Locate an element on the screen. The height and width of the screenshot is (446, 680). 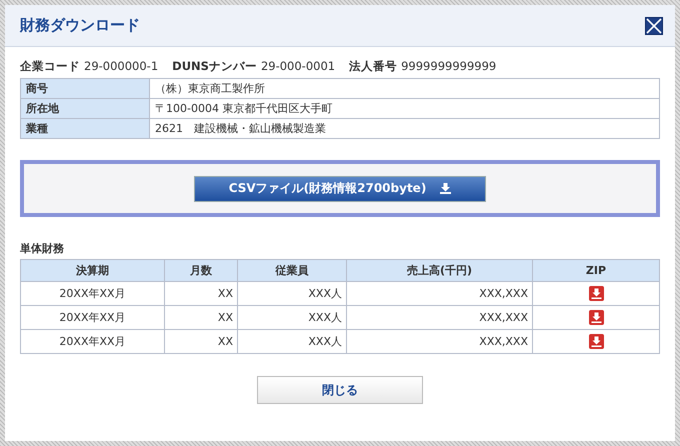
close-button: 閉じる is located at coordinates (340, 390).